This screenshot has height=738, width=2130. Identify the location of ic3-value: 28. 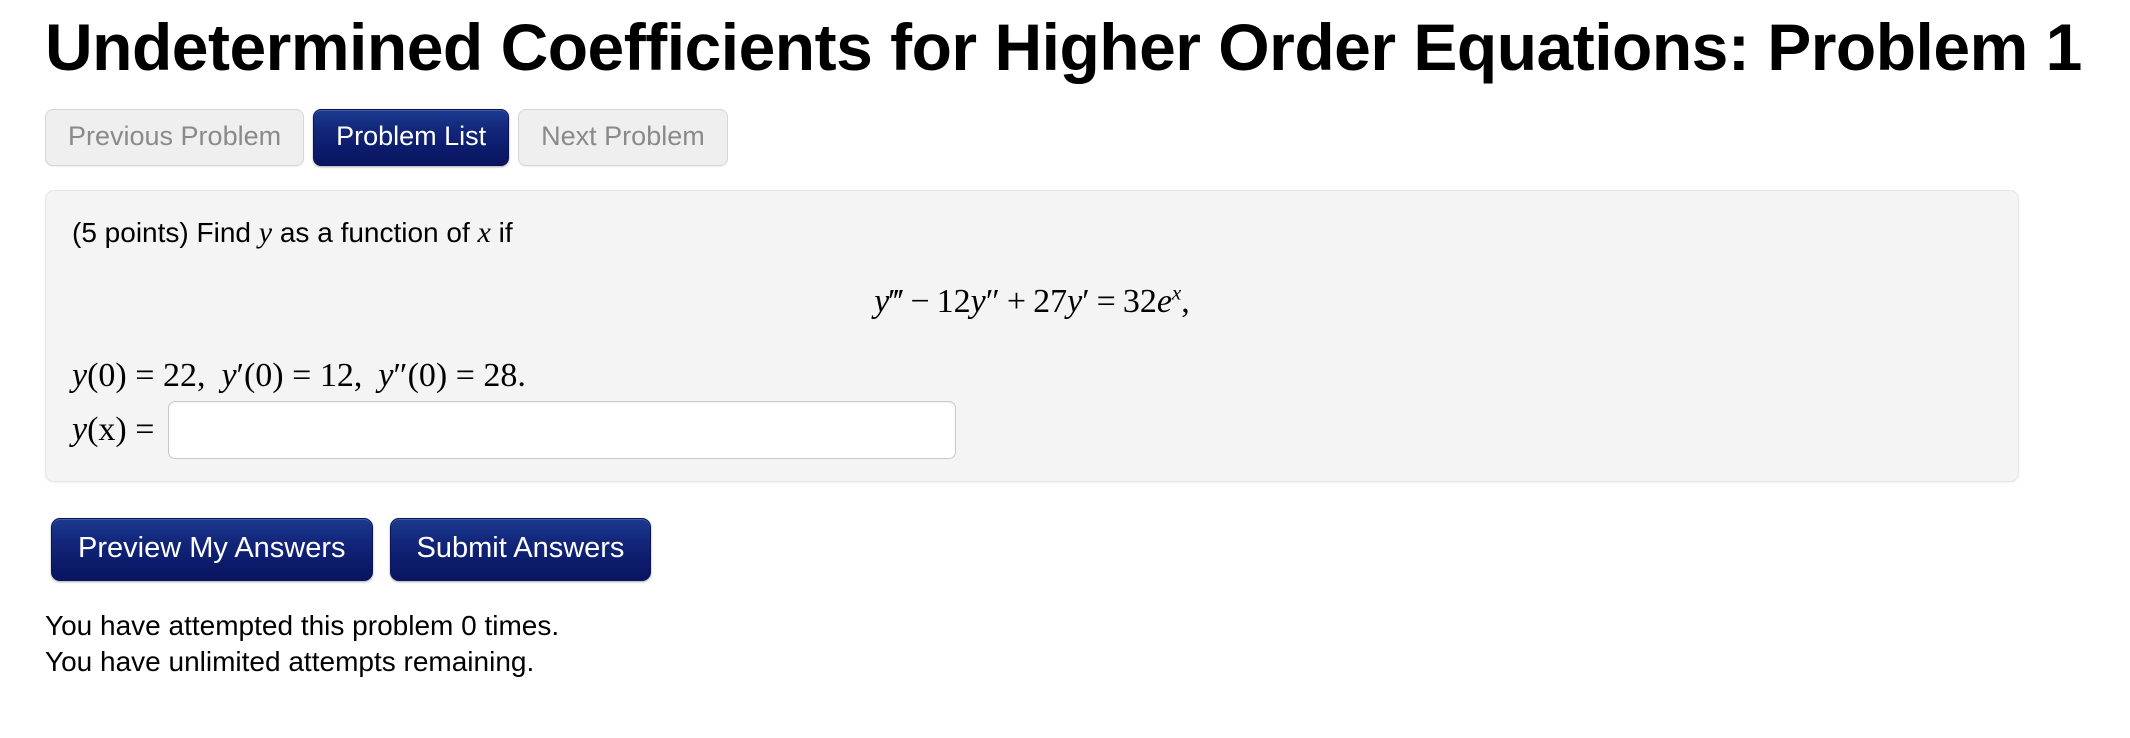
(500, 375).